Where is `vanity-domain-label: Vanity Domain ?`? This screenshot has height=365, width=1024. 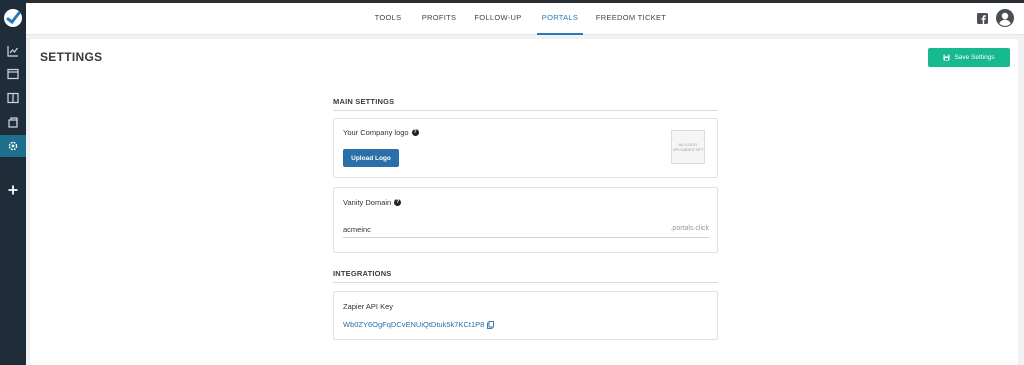 vanity-domain-label: Vanity Domain ? is located at coordinates (372, 202).